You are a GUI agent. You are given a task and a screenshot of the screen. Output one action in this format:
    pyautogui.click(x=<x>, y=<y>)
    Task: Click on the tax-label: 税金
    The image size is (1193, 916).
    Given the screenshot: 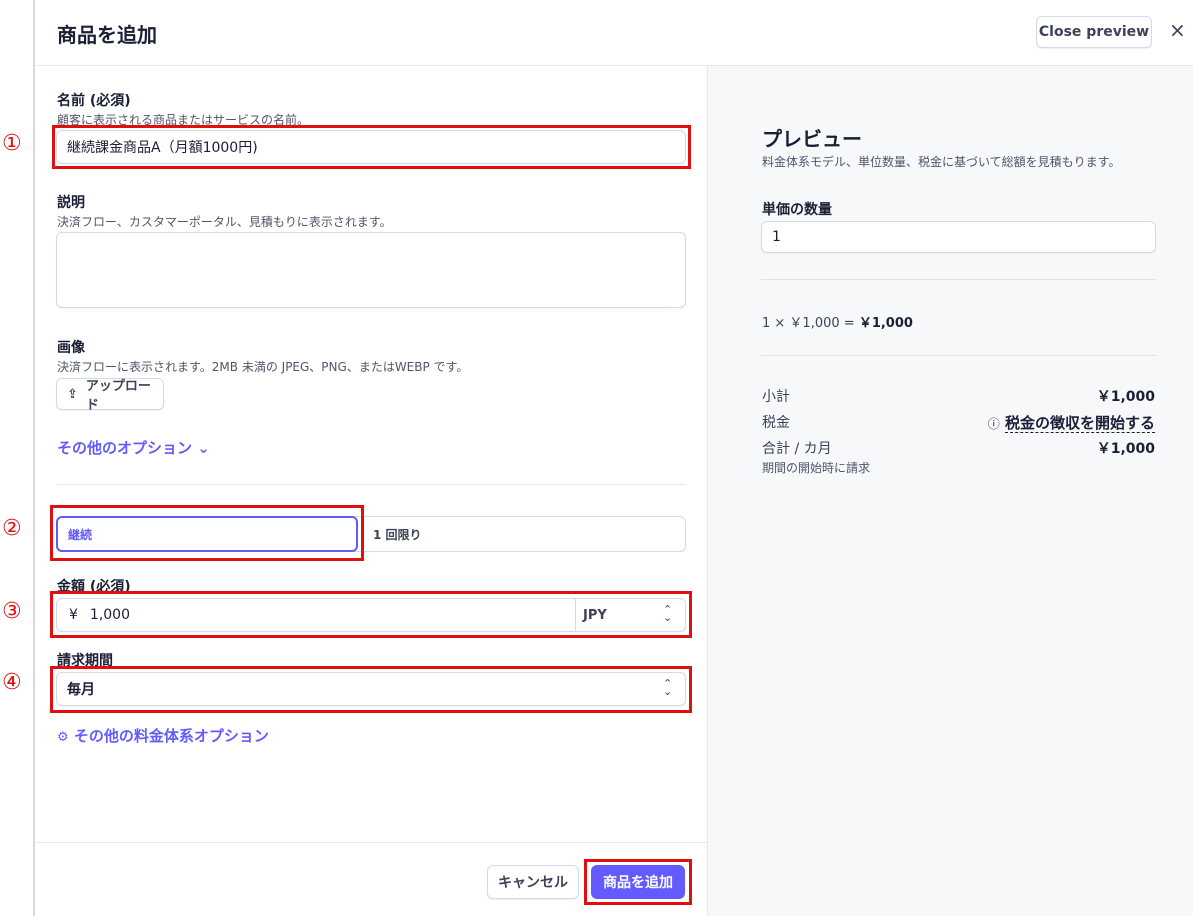 What is the action you would take?
    pyautogui.click(x=776, y=423)
    